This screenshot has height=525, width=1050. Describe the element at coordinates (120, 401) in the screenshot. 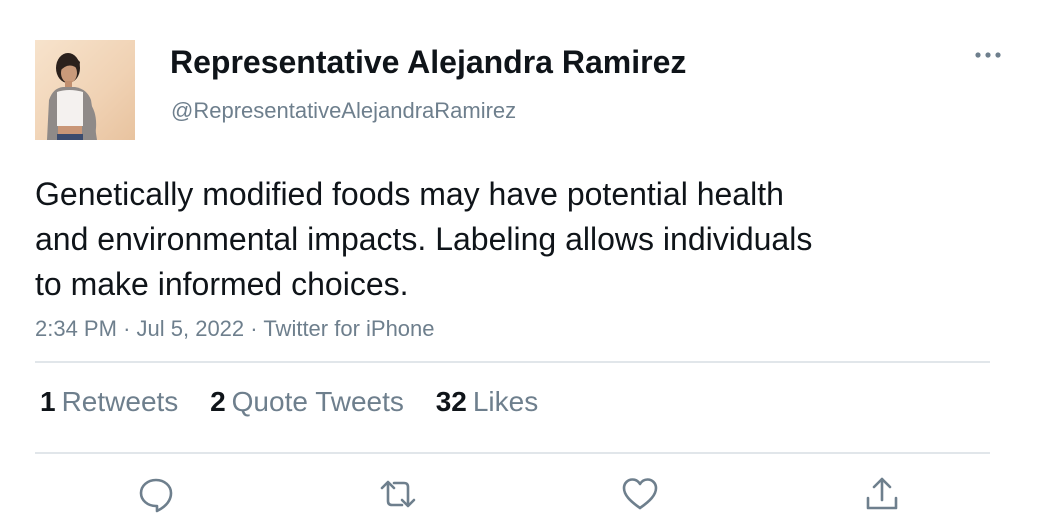

I see `retweets-label: Retweets` at that location.